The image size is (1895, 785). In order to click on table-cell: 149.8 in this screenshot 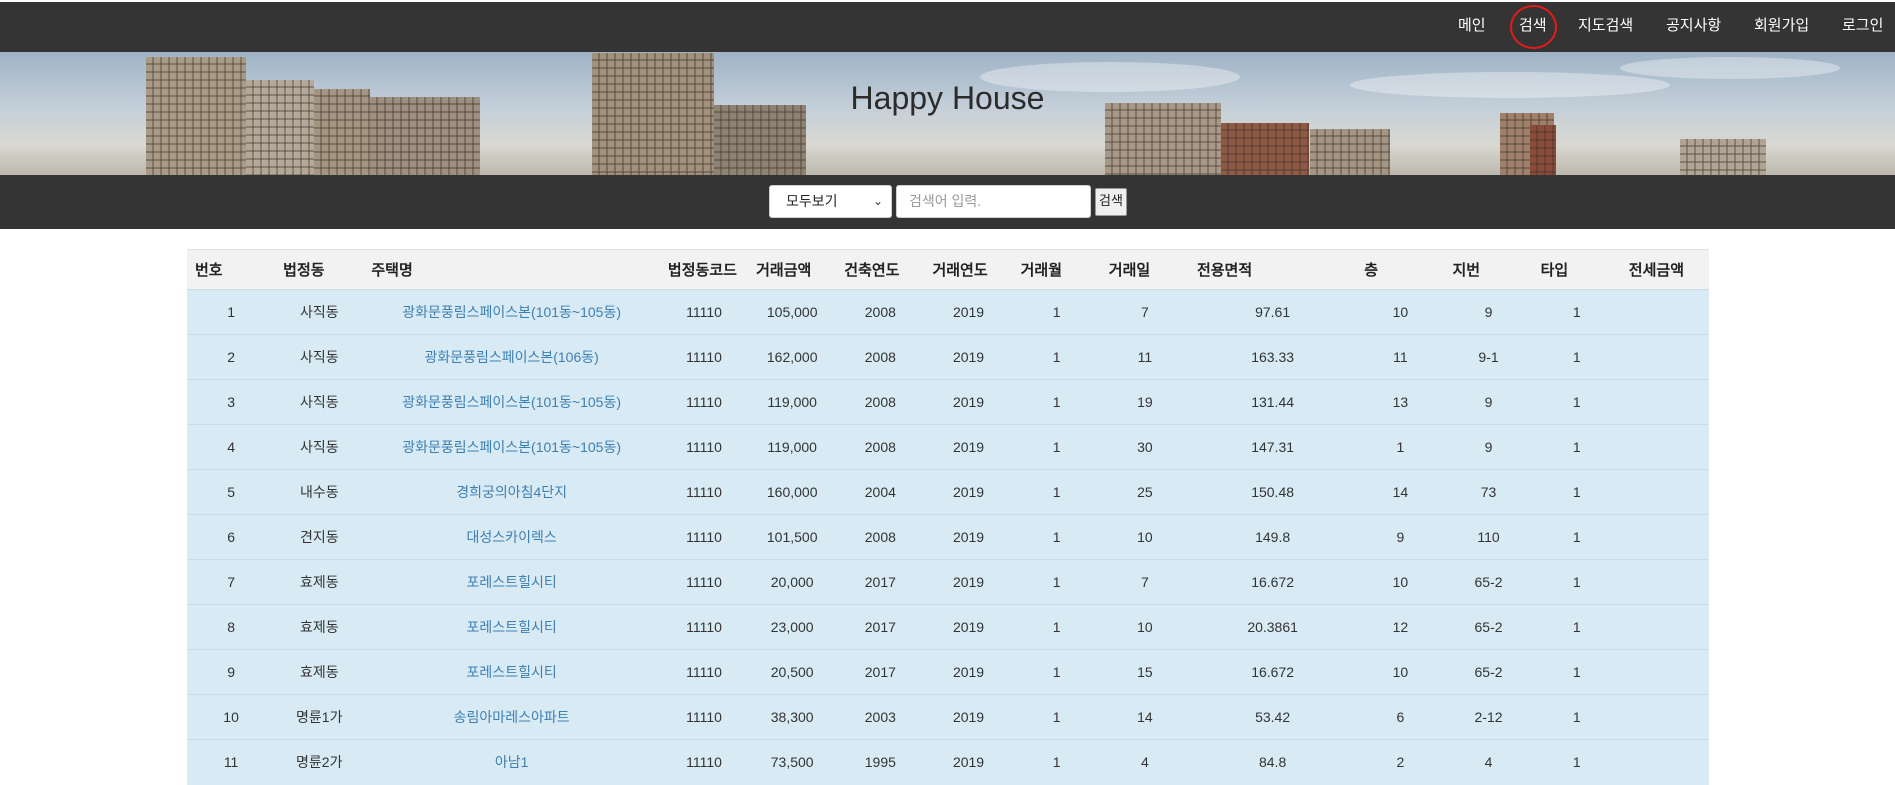, I will do `click(1273, 537)`.